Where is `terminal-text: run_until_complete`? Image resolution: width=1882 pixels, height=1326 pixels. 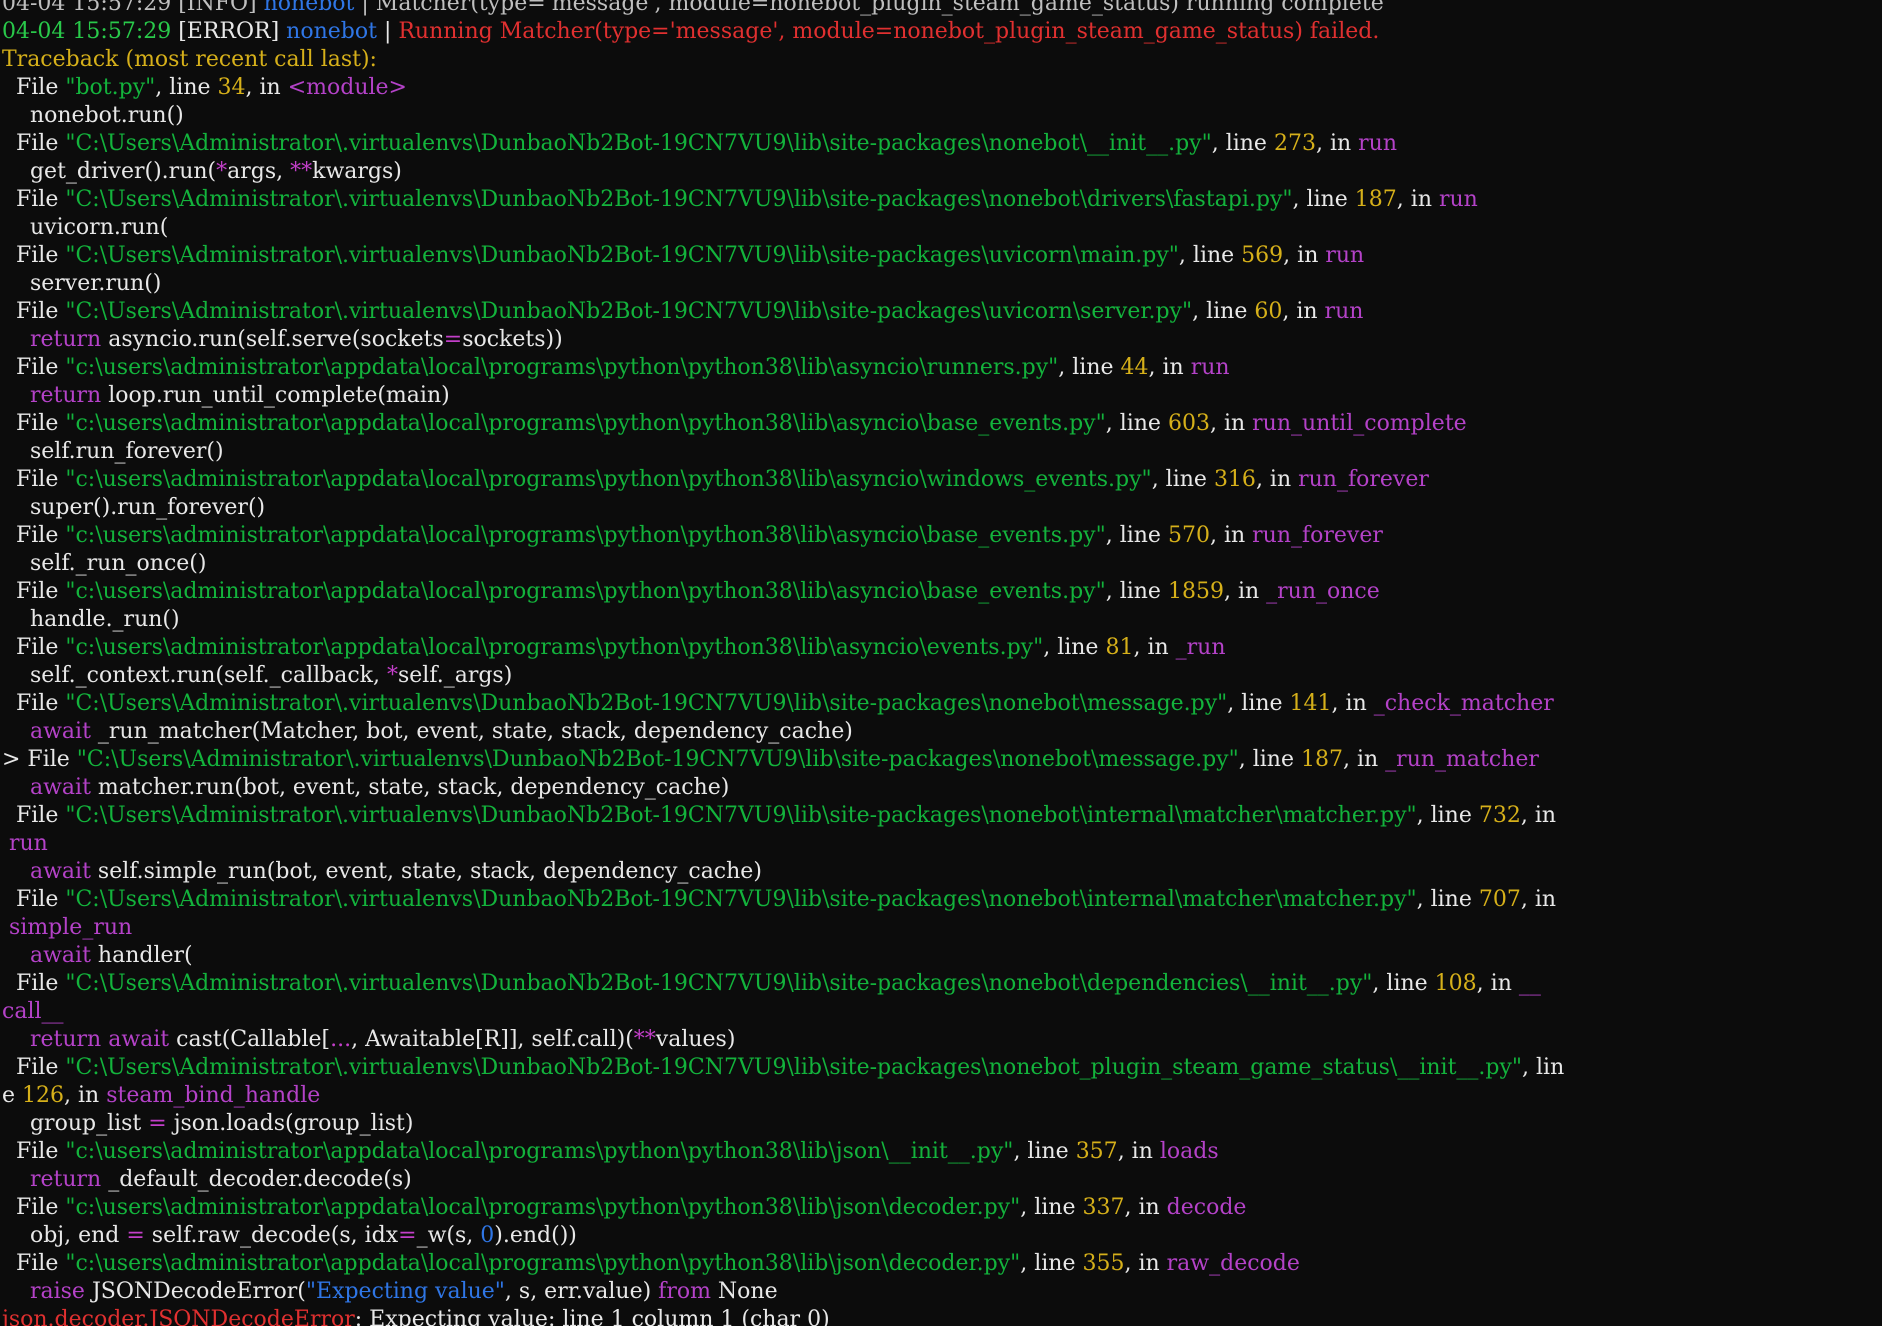 terminal-text: run_until_complete is located at coordinates (1359, 423).